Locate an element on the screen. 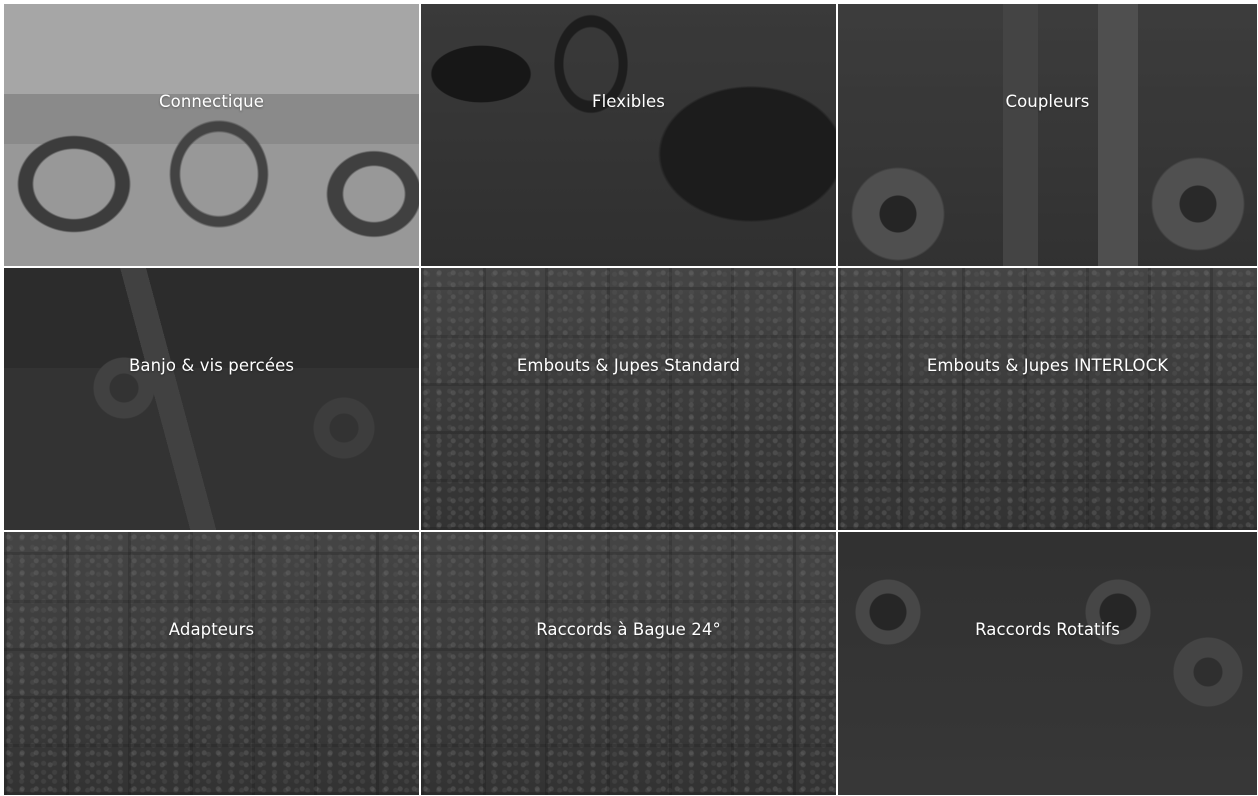 The height and width of the screenshot is (796, 1258). category-label: Raccords à Bague 24° is located at coordinates (628, 629).